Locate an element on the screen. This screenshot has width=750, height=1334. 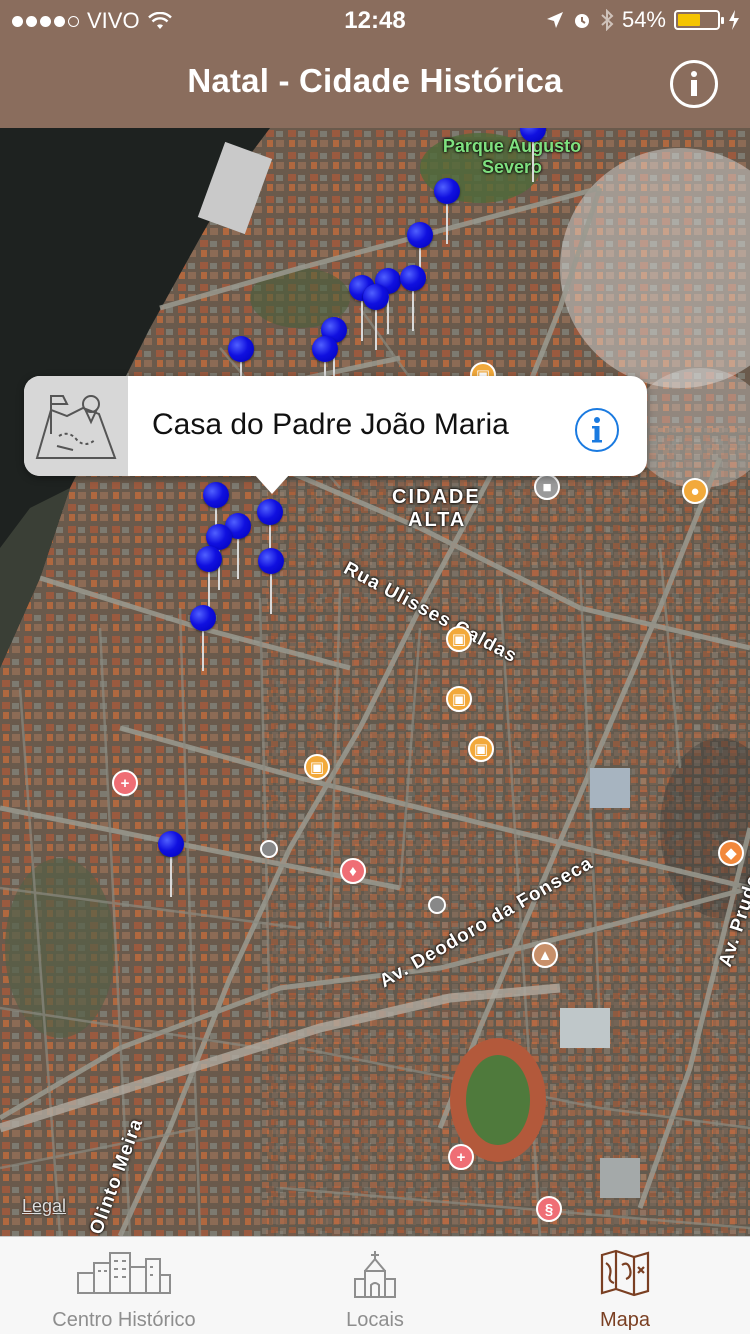
map-label-park: Parque Augusto Severo is located at coordinates (512, 156).